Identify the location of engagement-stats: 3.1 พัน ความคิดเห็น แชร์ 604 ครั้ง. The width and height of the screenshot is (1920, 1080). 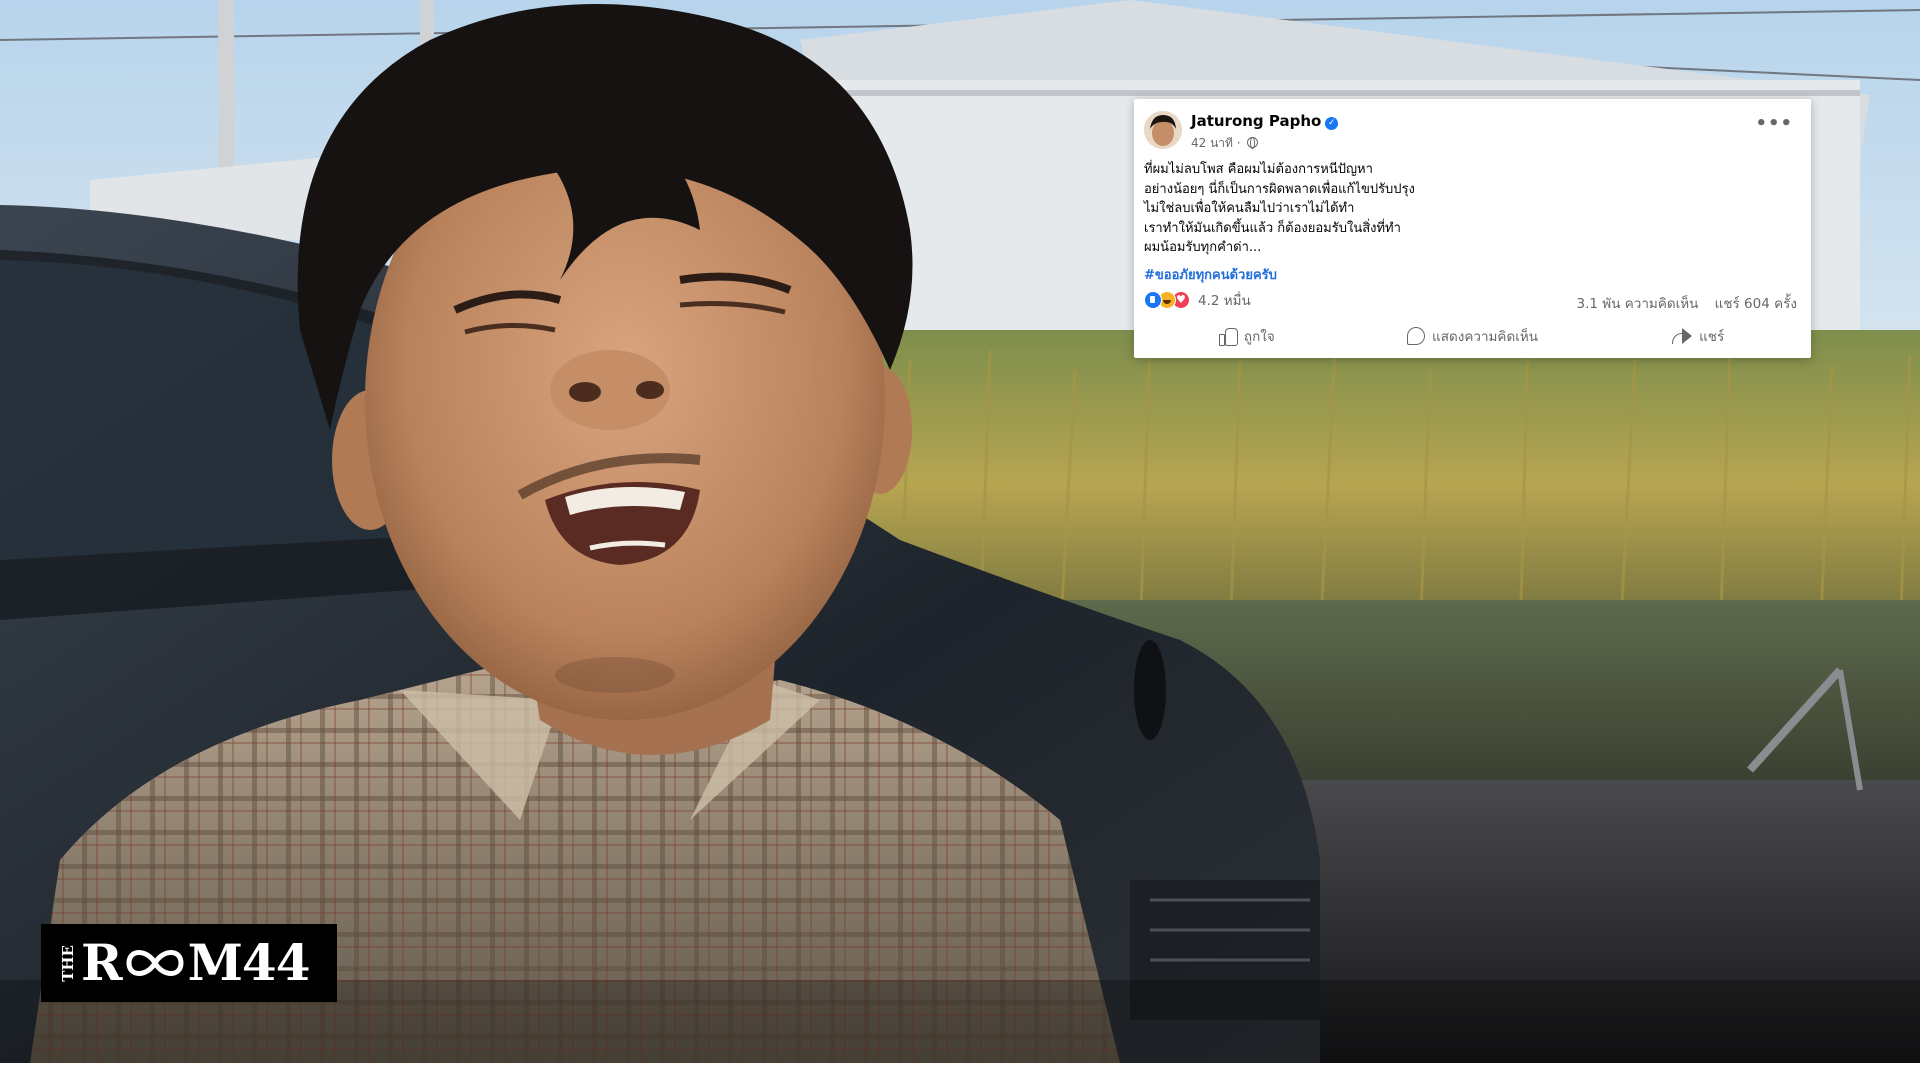
(1687, 303).